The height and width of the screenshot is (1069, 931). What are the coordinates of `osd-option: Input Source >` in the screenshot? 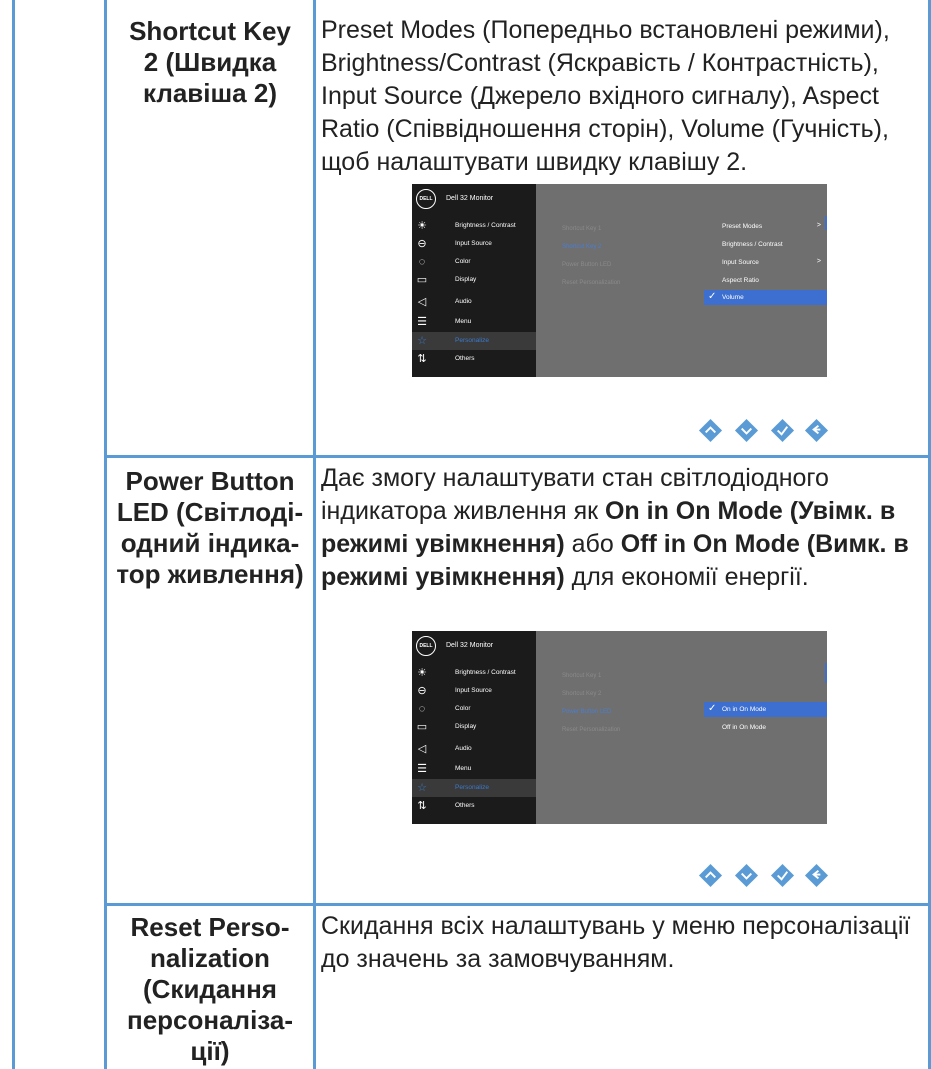 It's located at (771, 262).